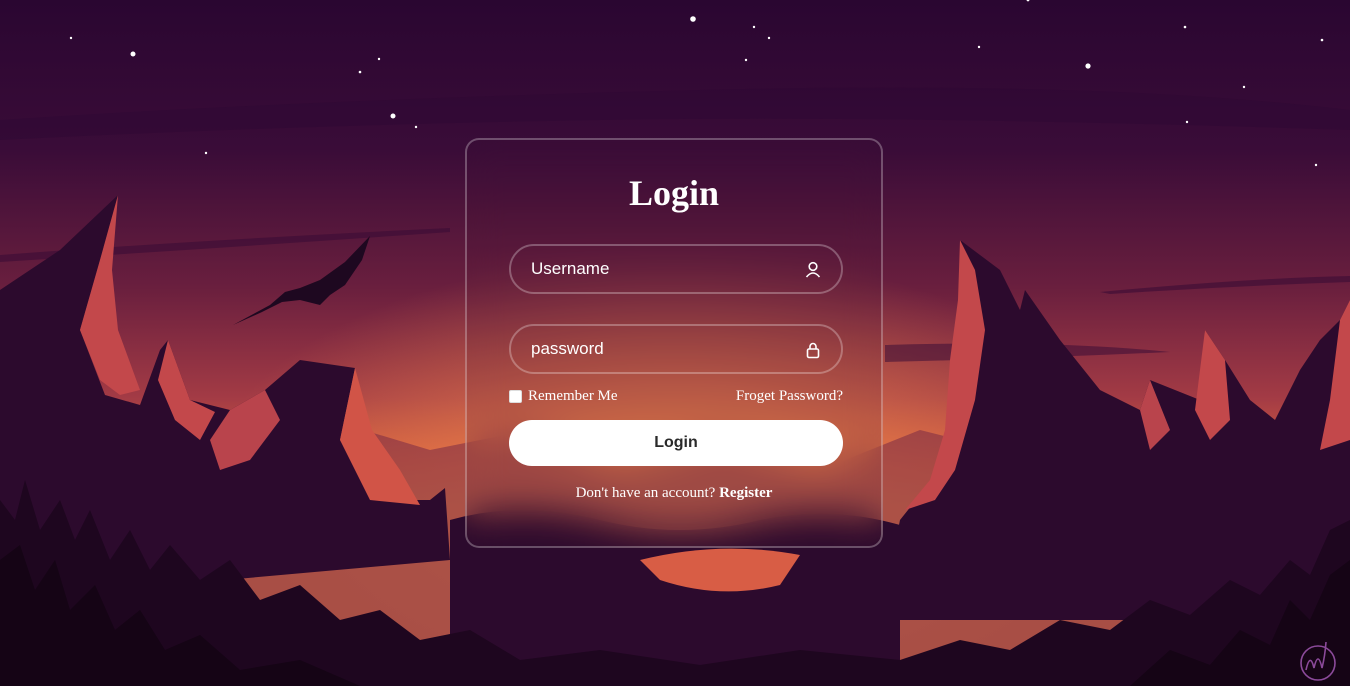 This screenshot has height=686, width=1350. I want to click on signature-logo, so click(1318, 661).